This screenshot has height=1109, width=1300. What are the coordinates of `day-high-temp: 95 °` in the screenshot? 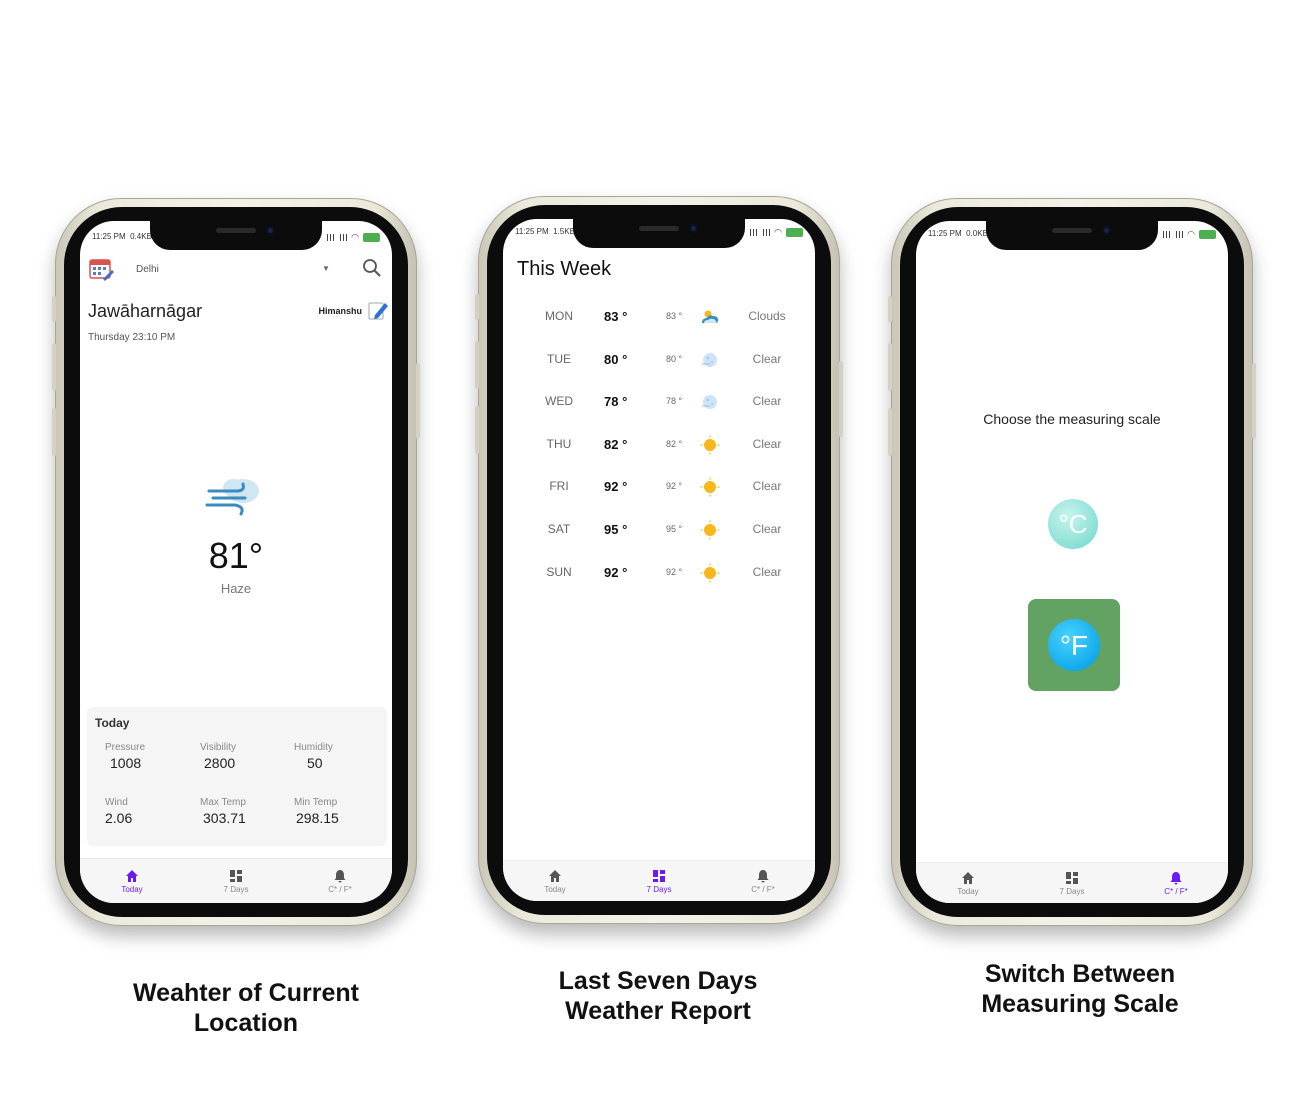 It's located at (616, 529).